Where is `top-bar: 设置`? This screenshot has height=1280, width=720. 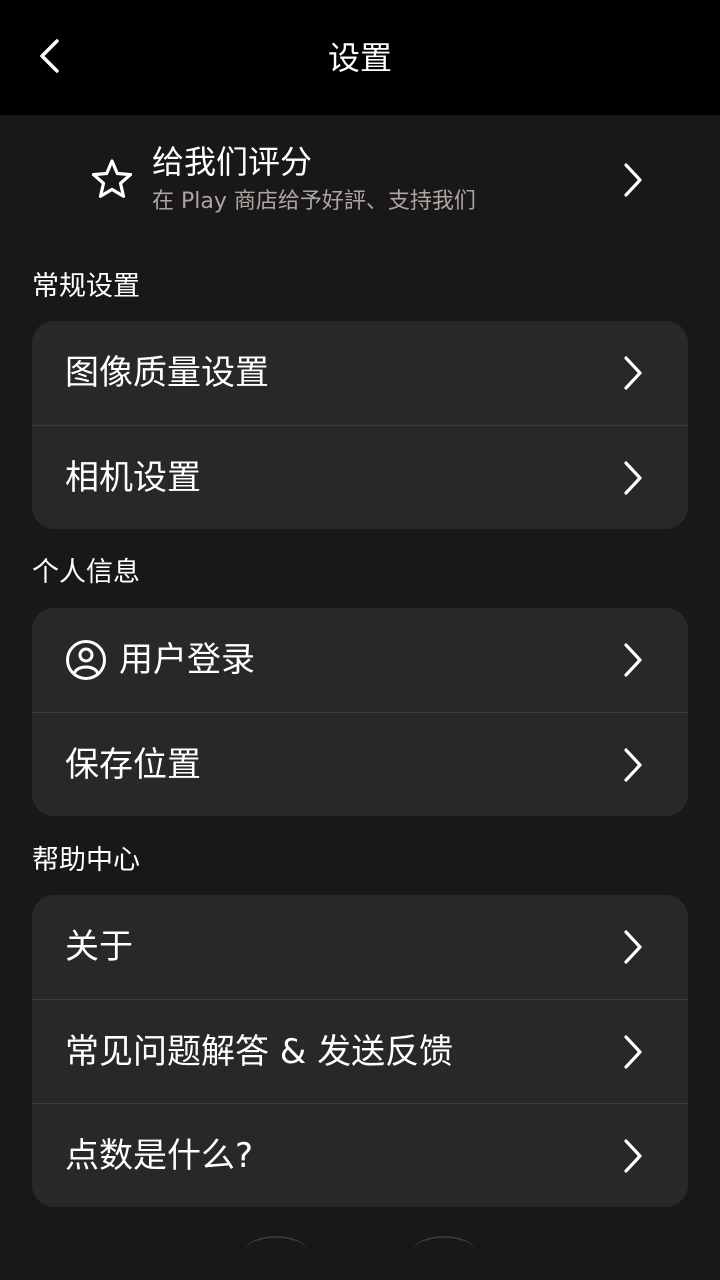
top-bar: 设置 is located at coordinates (360, 57).